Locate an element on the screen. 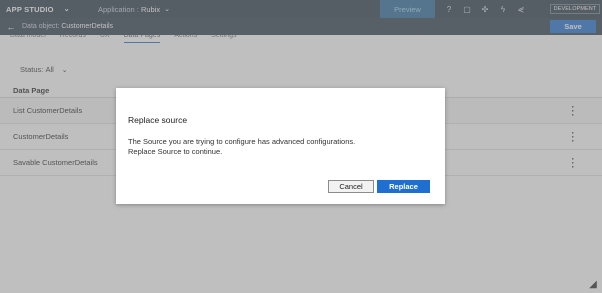  replace-button: Replace is located at coordinates (403, 186).